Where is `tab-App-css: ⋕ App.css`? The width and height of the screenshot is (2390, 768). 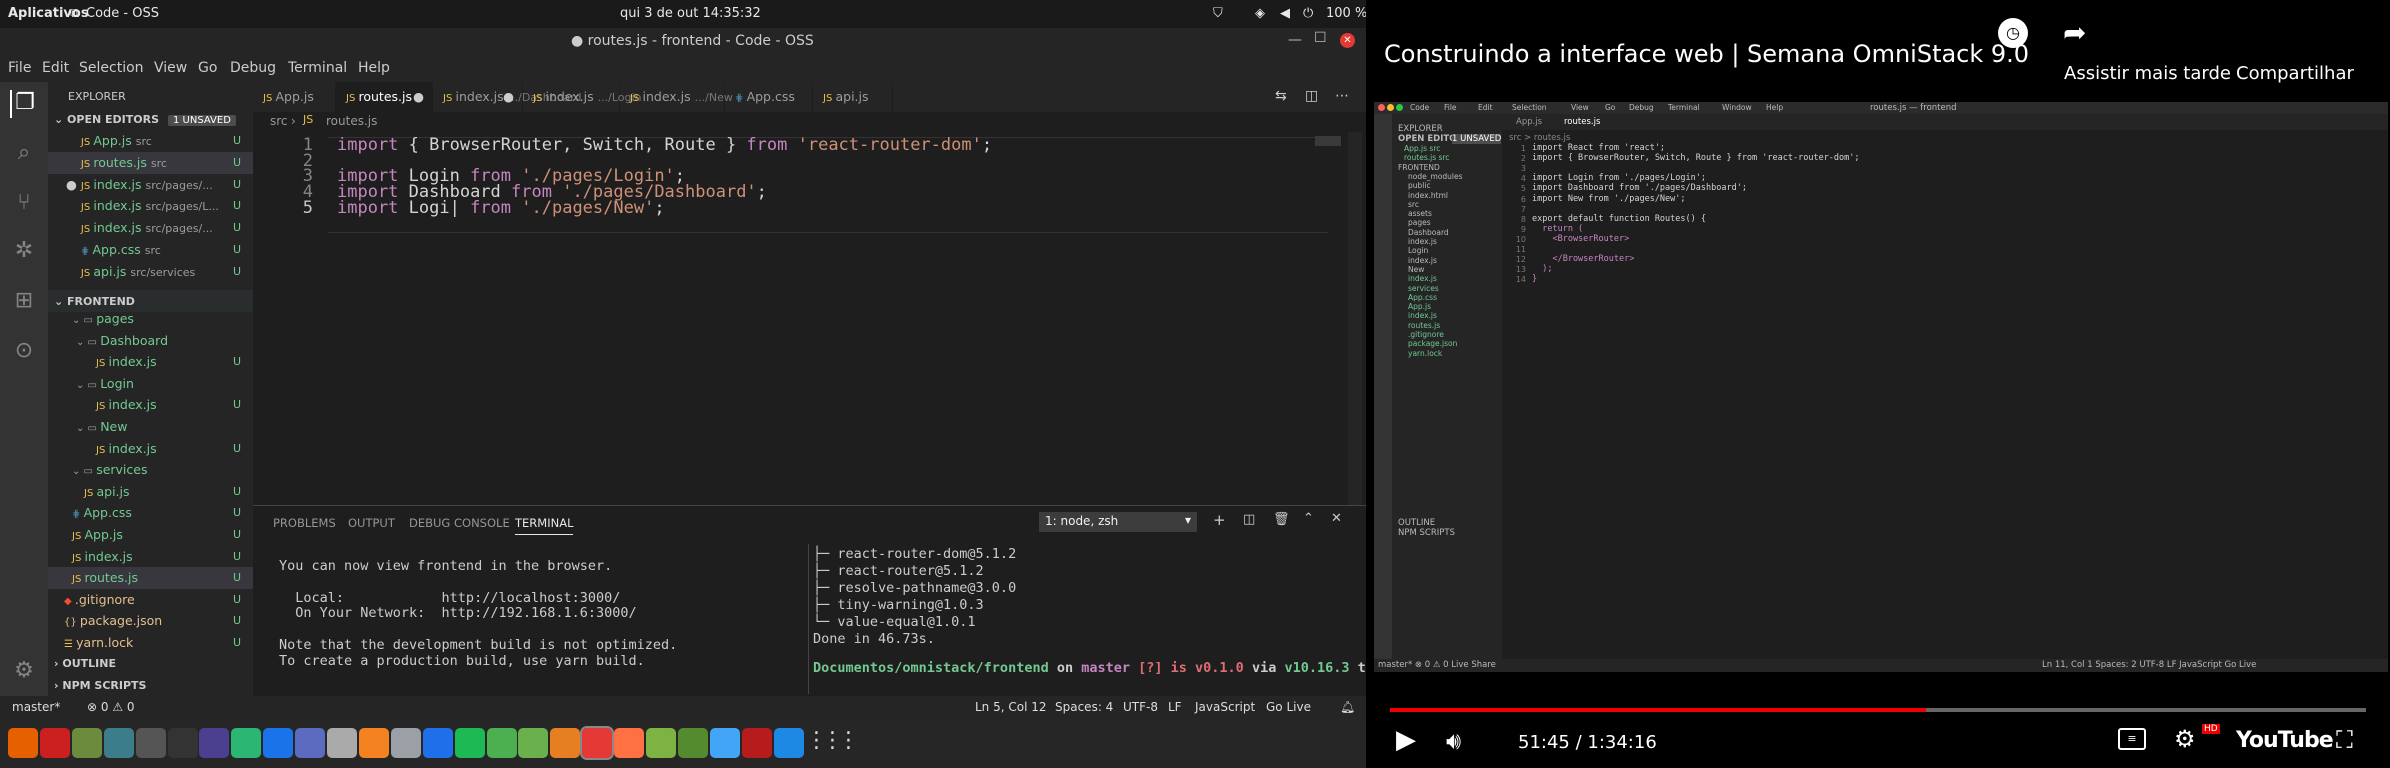
tab-App-css: ⋕ App.css is located at coordinates (769, 97).